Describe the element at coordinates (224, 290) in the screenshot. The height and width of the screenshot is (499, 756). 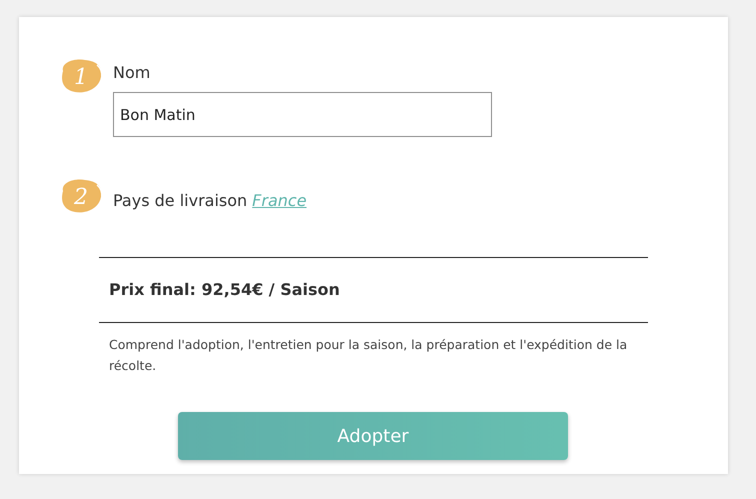
I see `price-text: Prix final: 92,54€ / Saison` at that location.